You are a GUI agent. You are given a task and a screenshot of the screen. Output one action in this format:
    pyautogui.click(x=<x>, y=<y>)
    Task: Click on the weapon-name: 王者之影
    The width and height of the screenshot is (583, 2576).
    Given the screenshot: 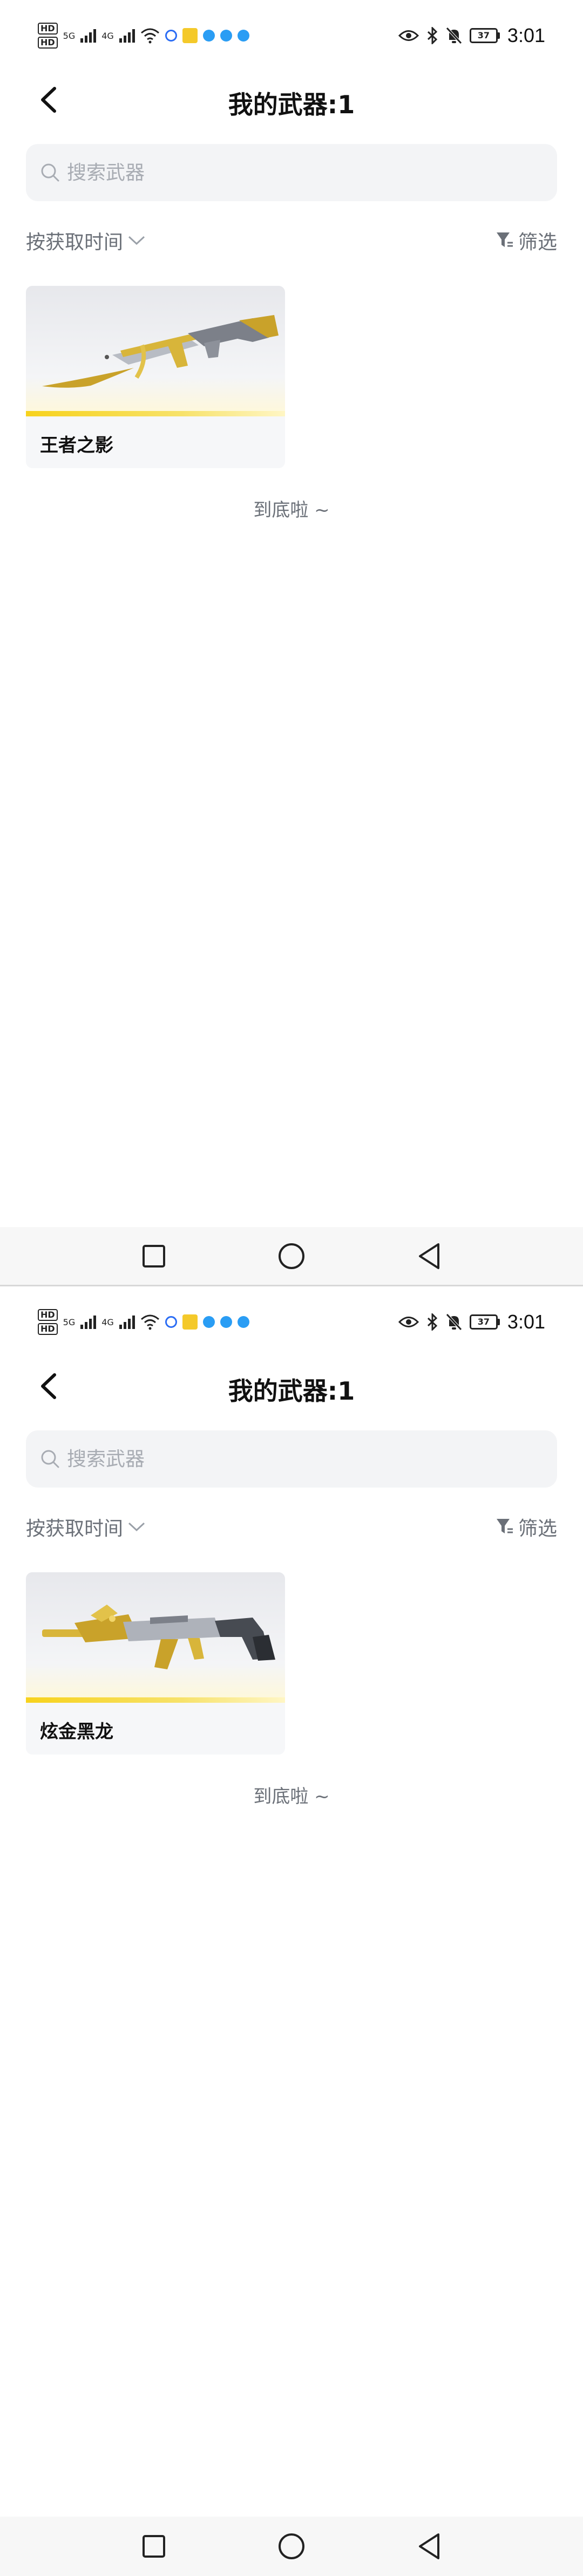 What is the action you would take?
    pyautogui.click(x=77, y=446)
    